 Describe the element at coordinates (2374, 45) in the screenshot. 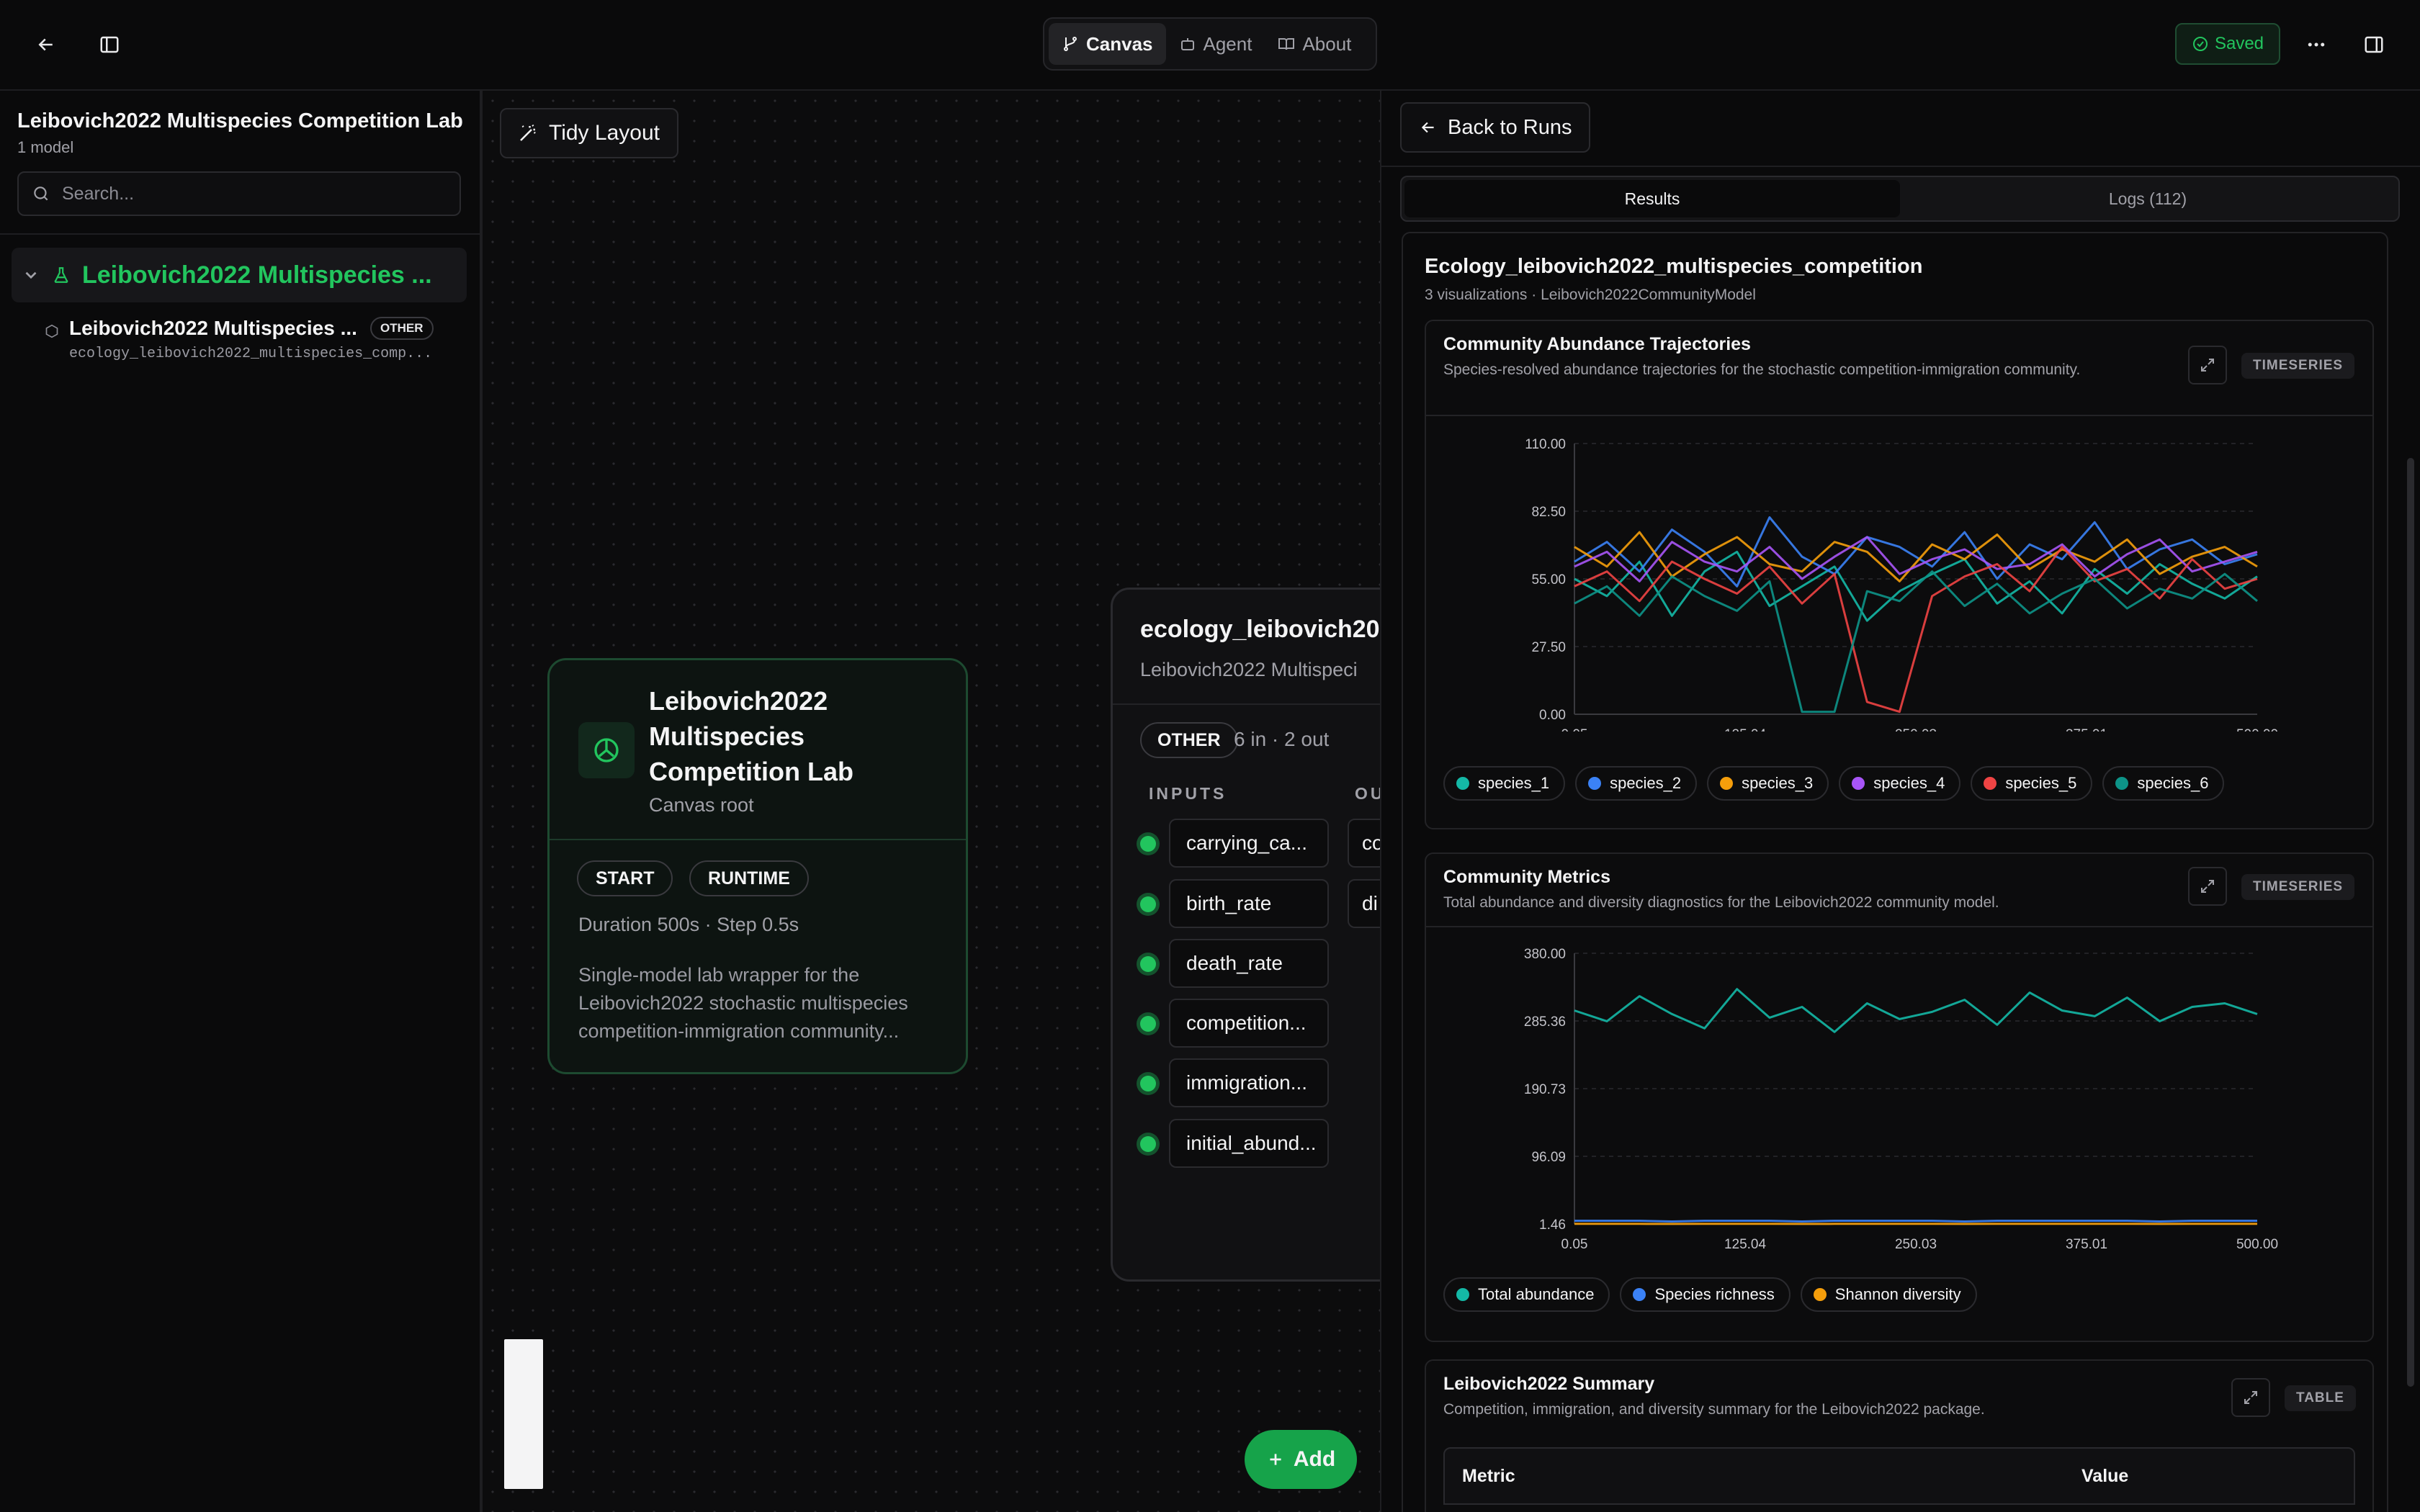

I see `toggle-panel-button` at that location.